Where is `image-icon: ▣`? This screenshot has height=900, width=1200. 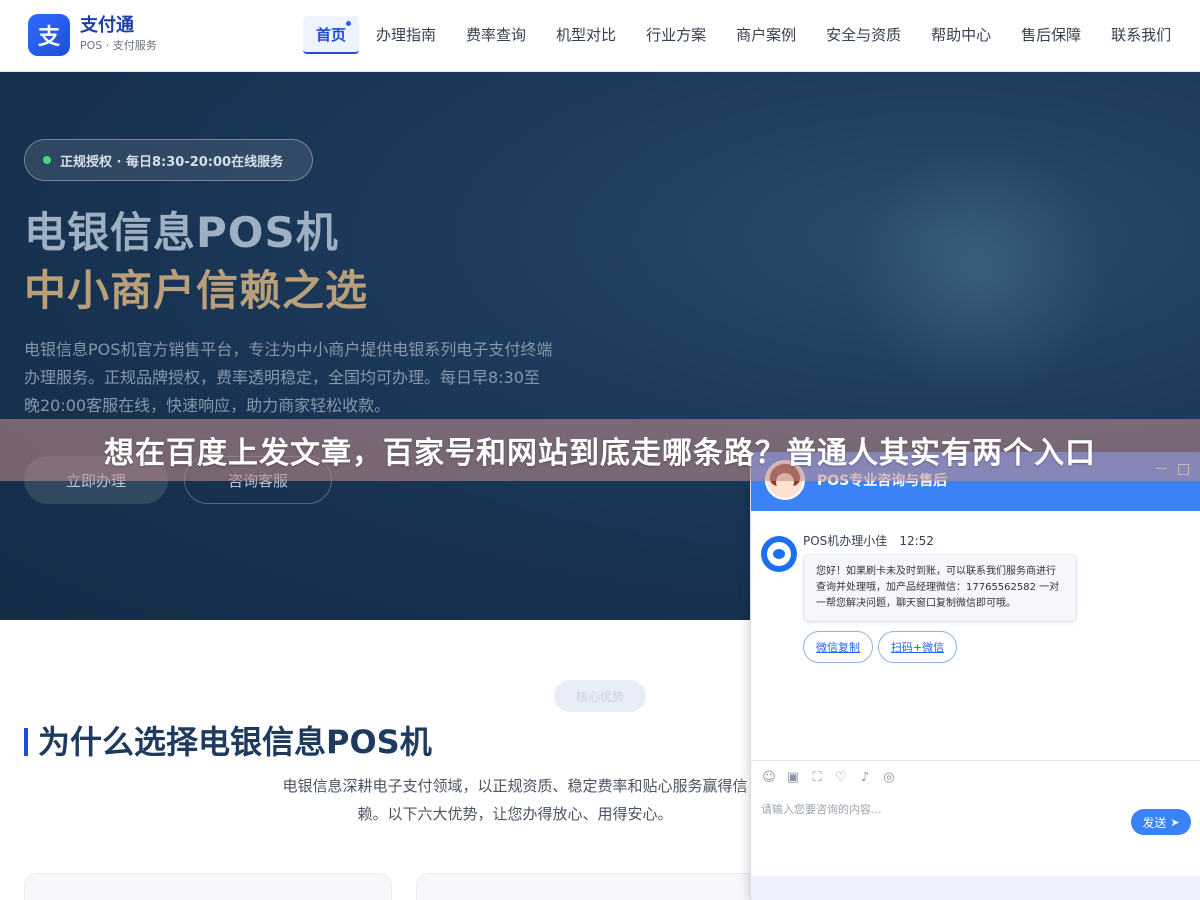
image-icon: ▣ is located at coordinates (793, 778).